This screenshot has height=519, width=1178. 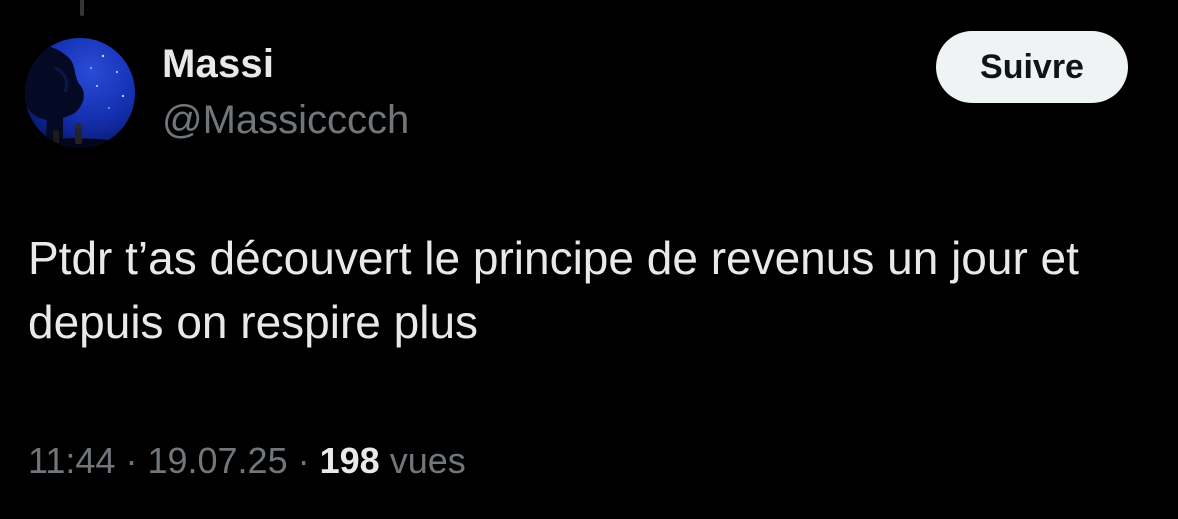 What do you see at coordinates (82, 8) in the screenshot?
I see `thread-connector-line` at bounding box center [82, 8].